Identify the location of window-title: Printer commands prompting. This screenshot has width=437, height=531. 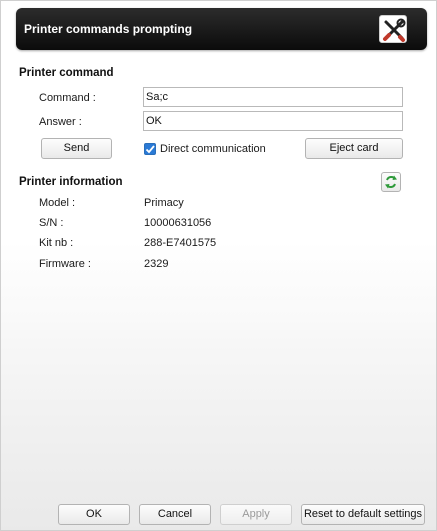
(108, 29).